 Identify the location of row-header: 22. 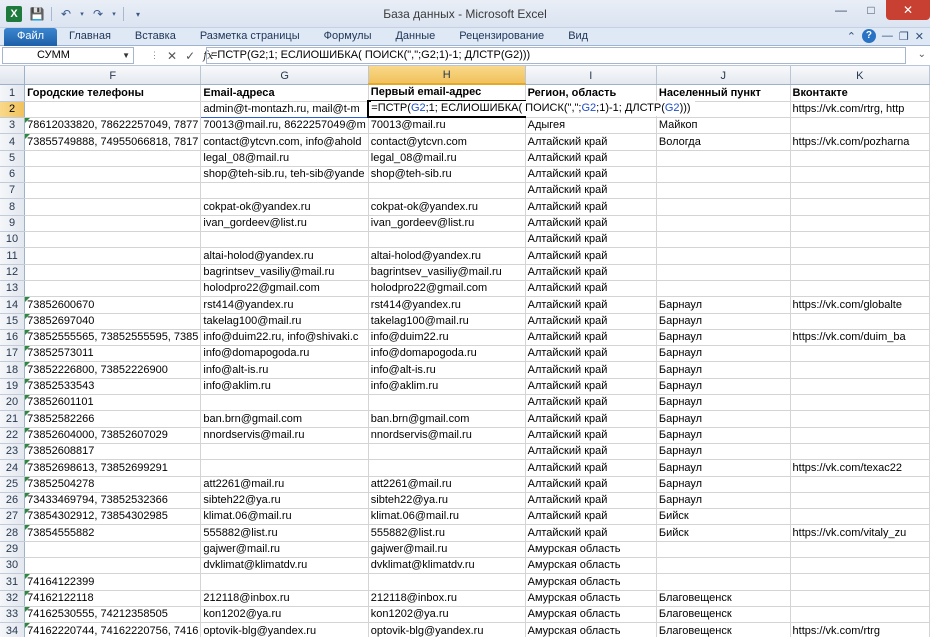
(13, 435).